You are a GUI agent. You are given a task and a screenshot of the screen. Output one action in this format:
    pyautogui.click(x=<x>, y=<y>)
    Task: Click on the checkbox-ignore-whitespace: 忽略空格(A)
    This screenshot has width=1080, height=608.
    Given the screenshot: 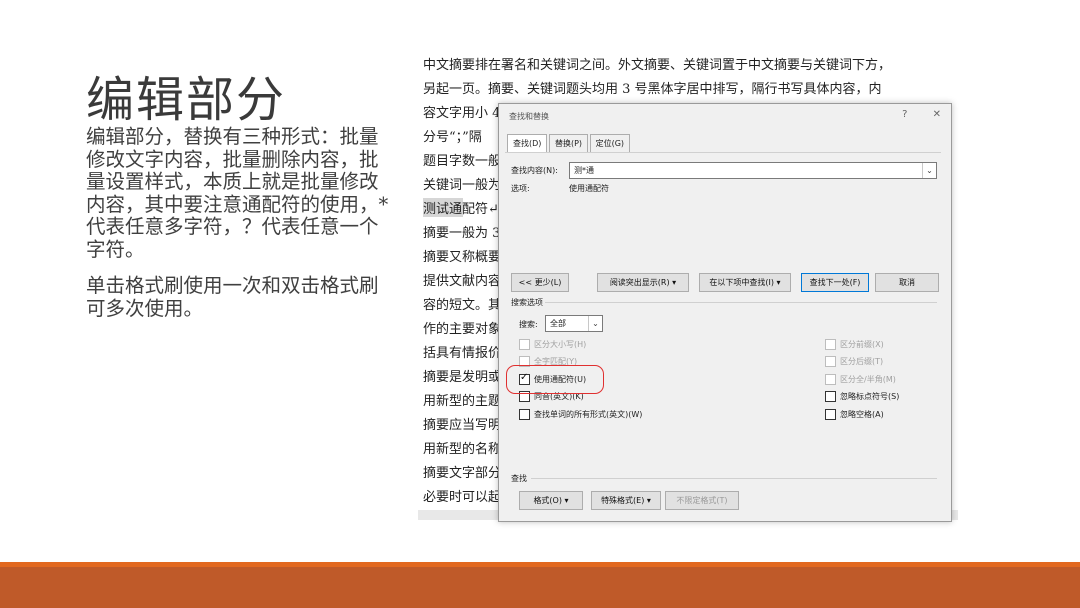 What is the action you would take?
    pyautogui.click(x=854, y=414)
    